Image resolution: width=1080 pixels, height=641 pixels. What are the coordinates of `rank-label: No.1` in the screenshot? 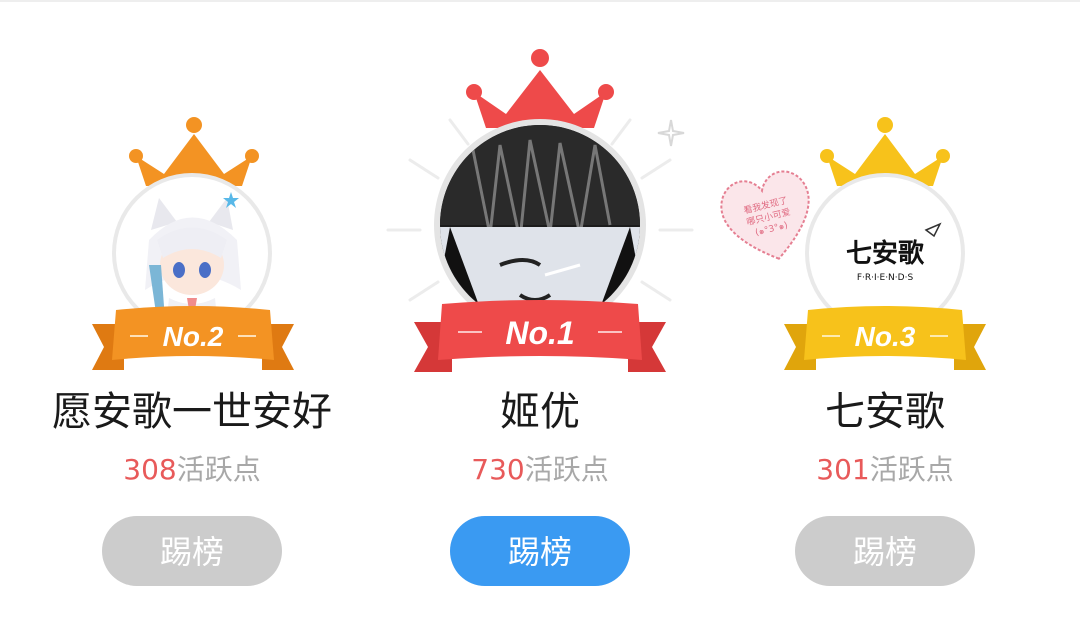 It's located at (539, 333).